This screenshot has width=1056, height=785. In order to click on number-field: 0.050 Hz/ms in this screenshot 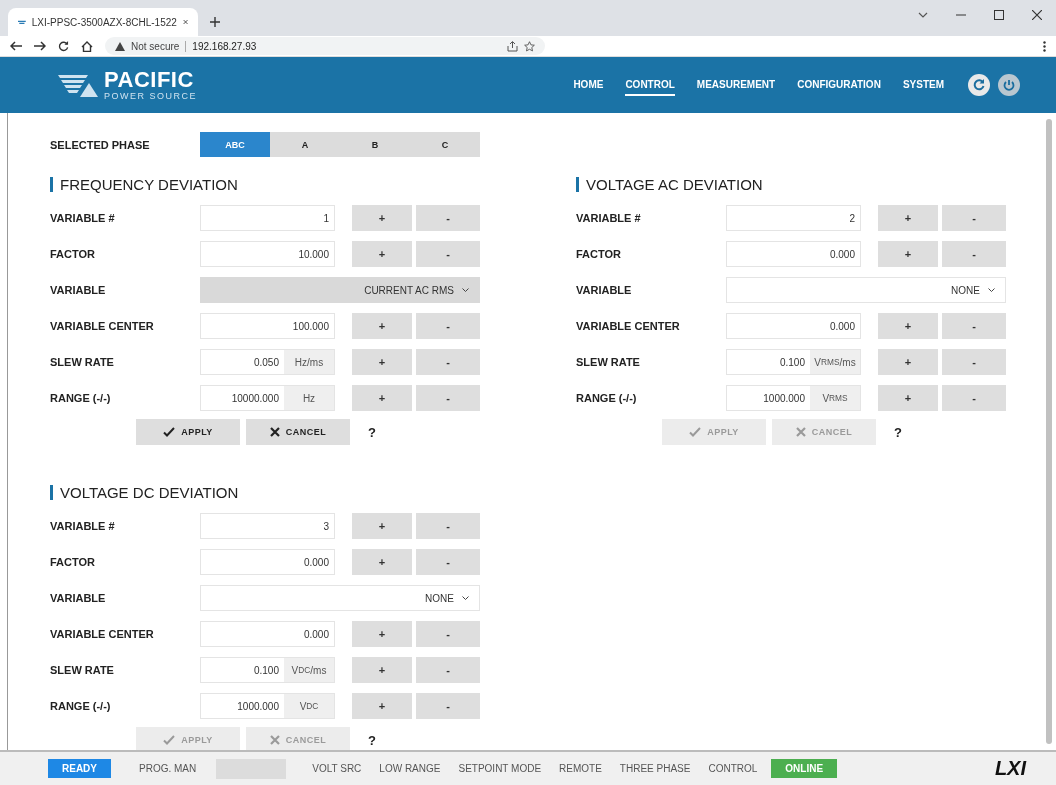, I will do `click(267, 362)`.